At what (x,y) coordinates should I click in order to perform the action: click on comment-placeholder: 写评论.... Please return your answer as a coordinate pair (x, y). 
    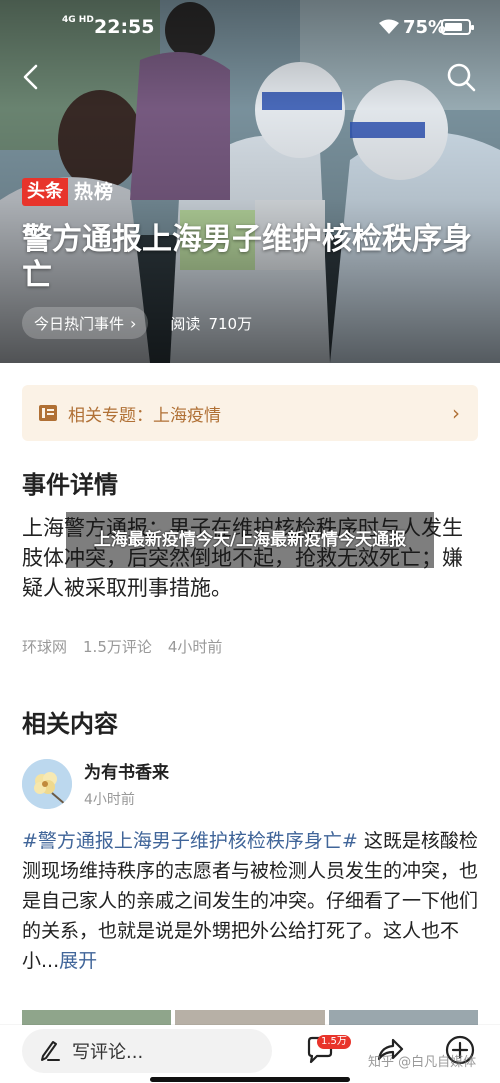
    Looking at the image, I should click on (108, 1052).